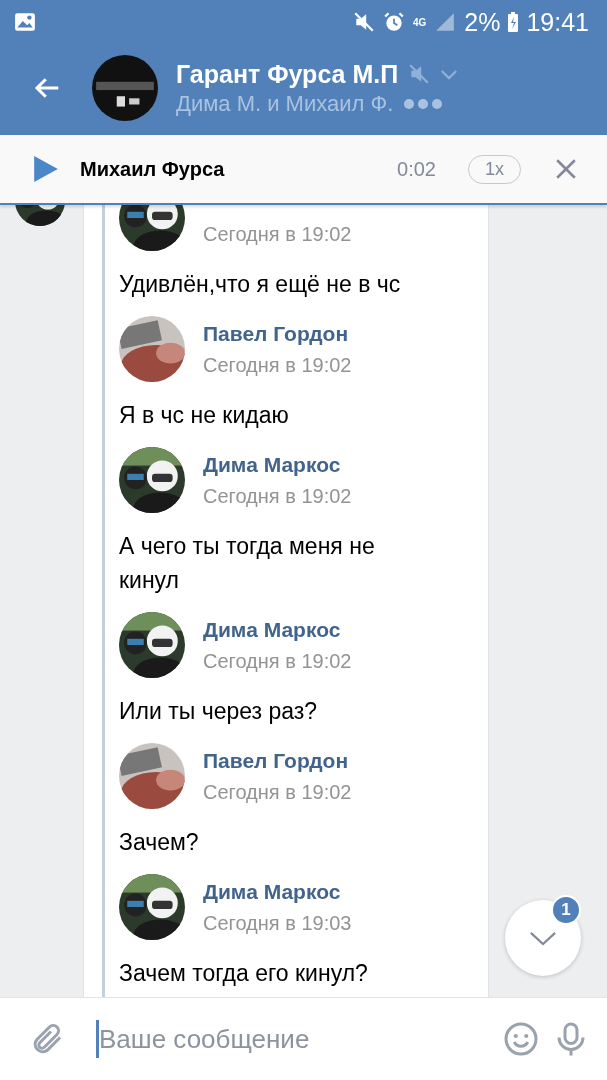 This screenshot has height=1080, width=607. I want to click on message-text: Удивлён,что я ещё не в чс, so click(260, 284).